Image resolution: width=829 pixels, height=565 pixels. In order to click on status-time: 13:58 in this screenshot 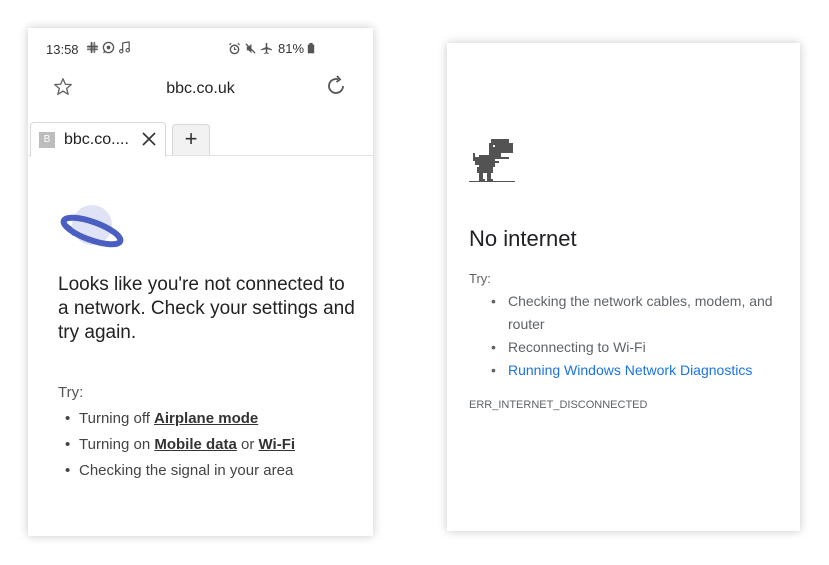, I will do `click(62, 49)`.